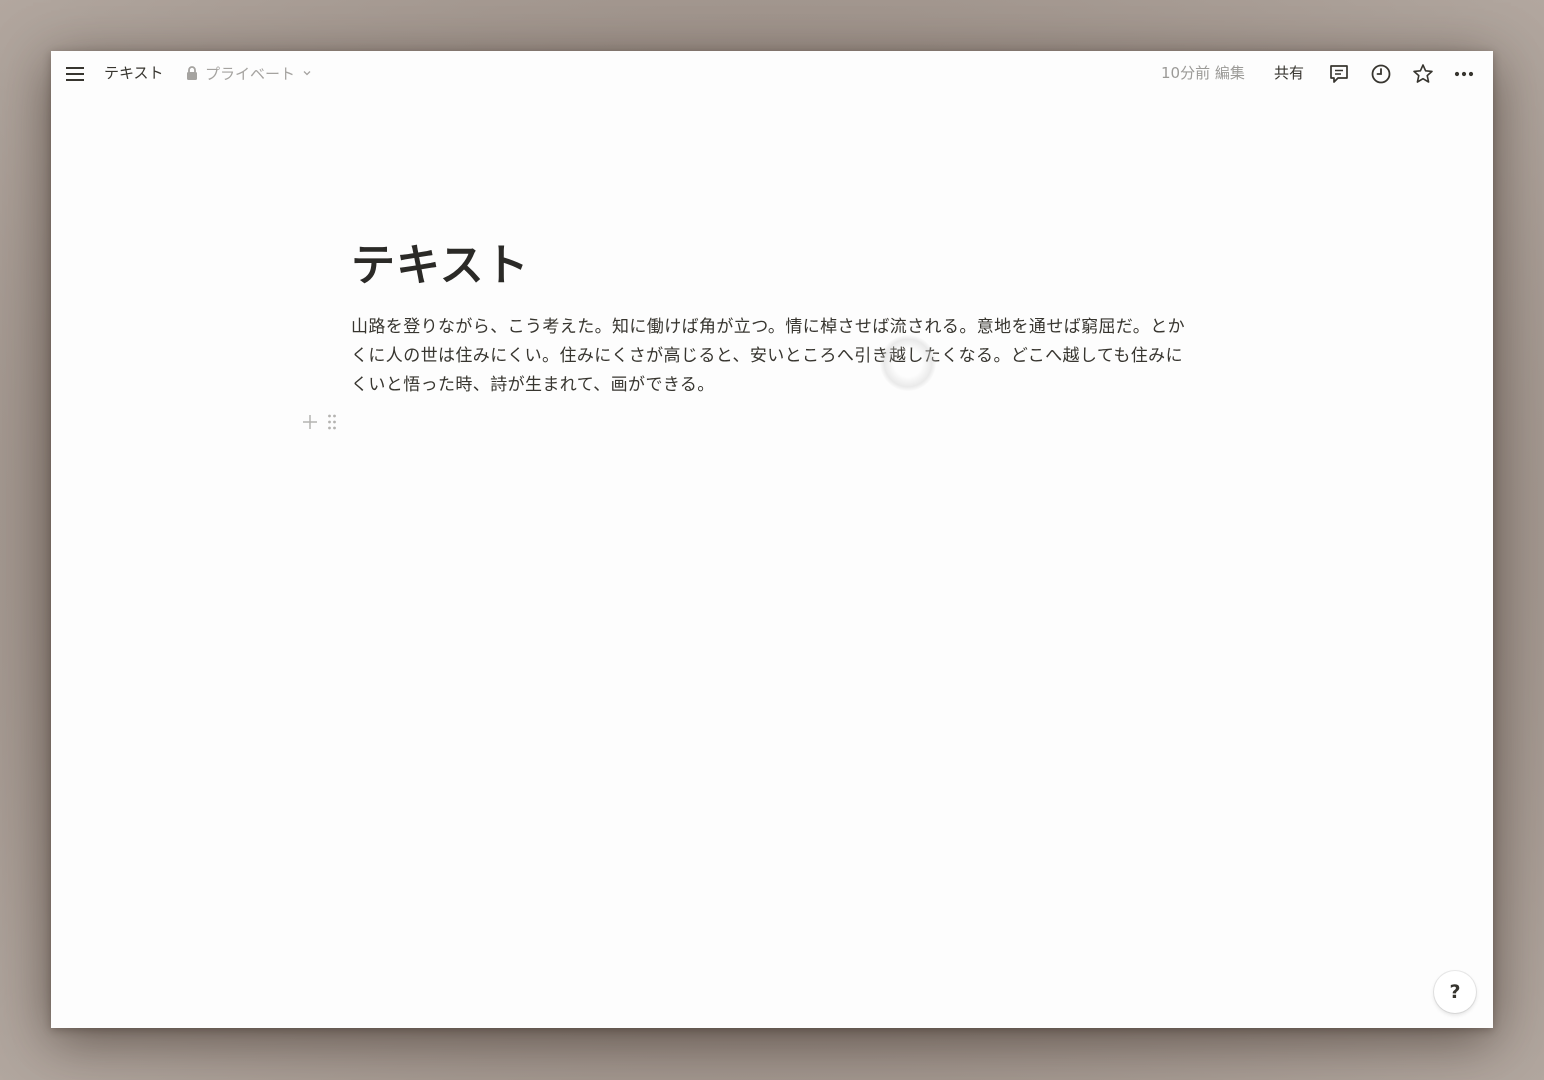  What do you see at coordinates (1381, 74) in the screenshot?
I see `clock-icon` at bounding box center [1381, 74].